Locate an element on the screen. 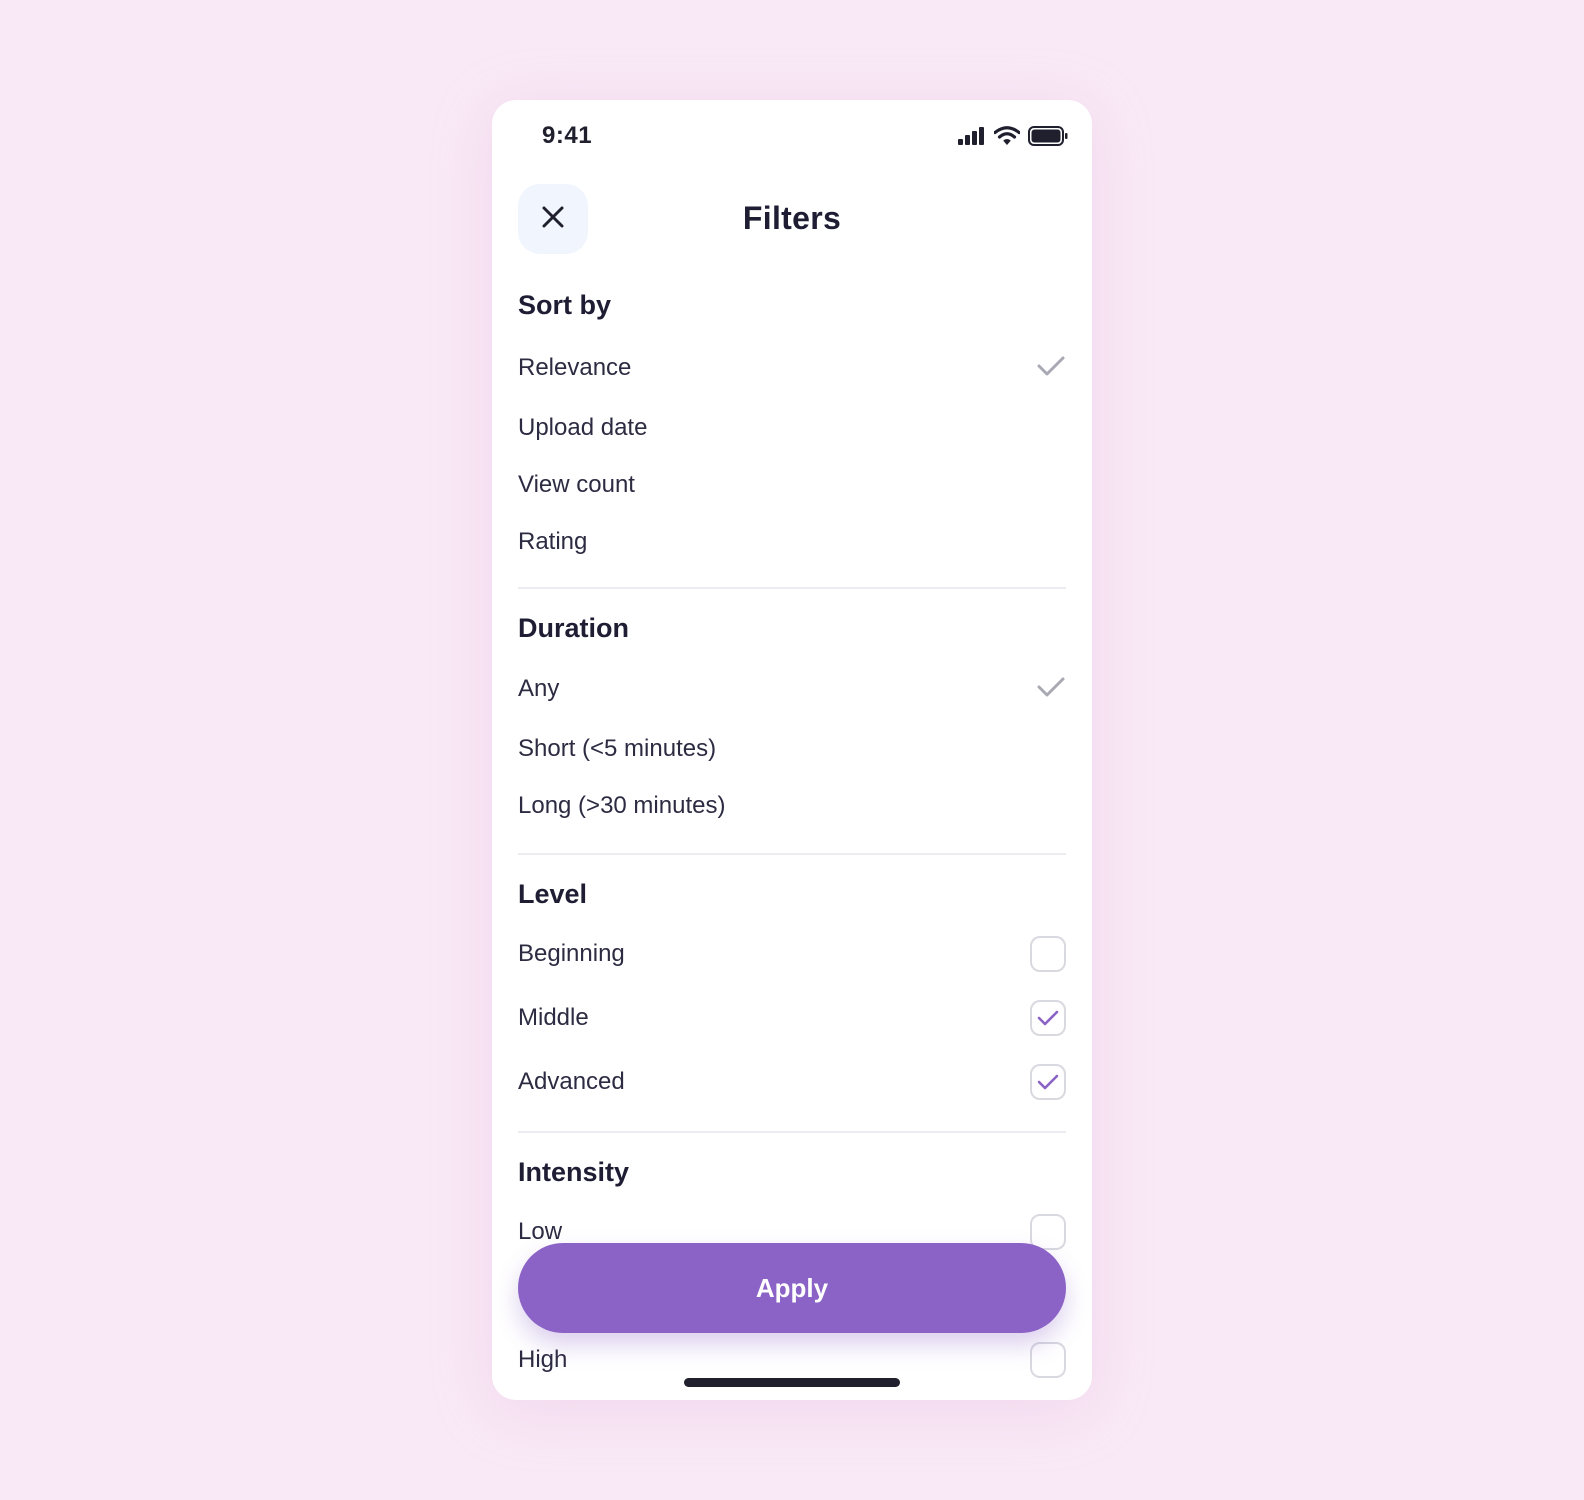  level-option-middle: Middle is located at coordinates (792, 1018).